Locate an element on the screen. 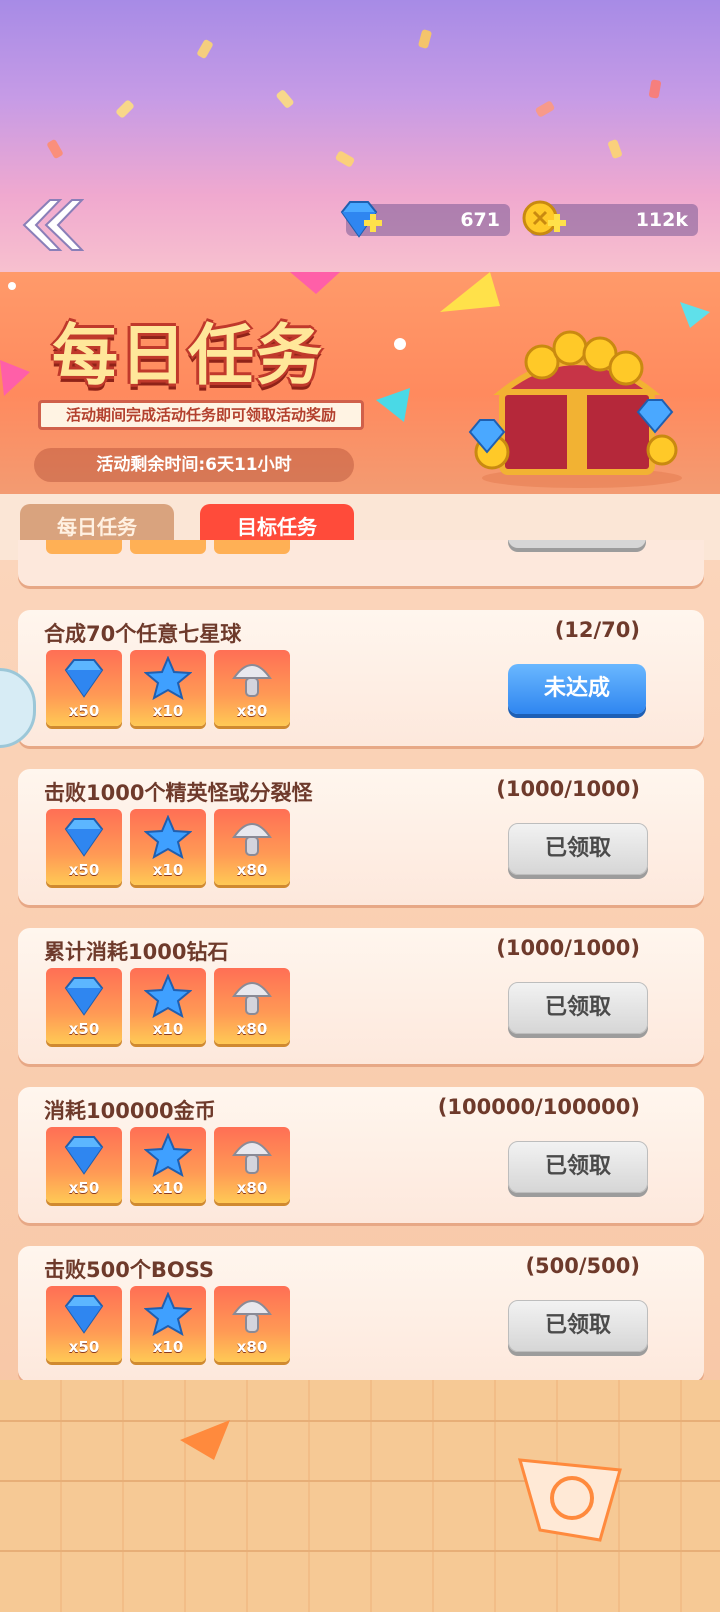  coin-plus-icon is located at coordinates (544, 220).